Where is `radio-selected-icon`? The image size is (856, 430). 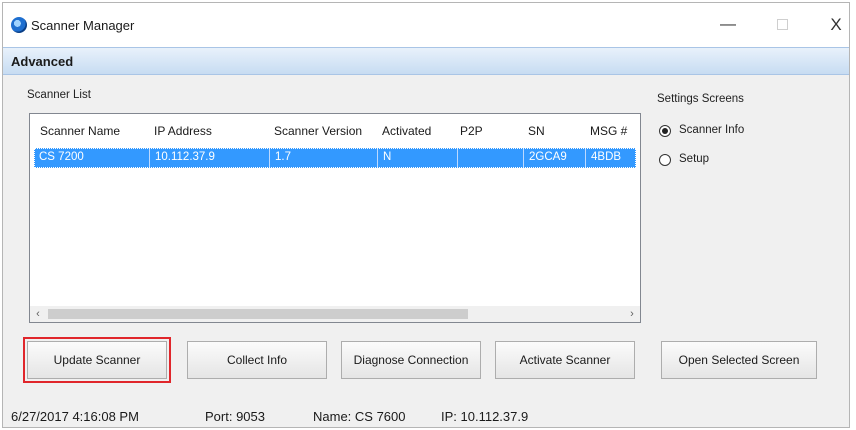 radio-selected-icon is located at coordinates (665, 131).